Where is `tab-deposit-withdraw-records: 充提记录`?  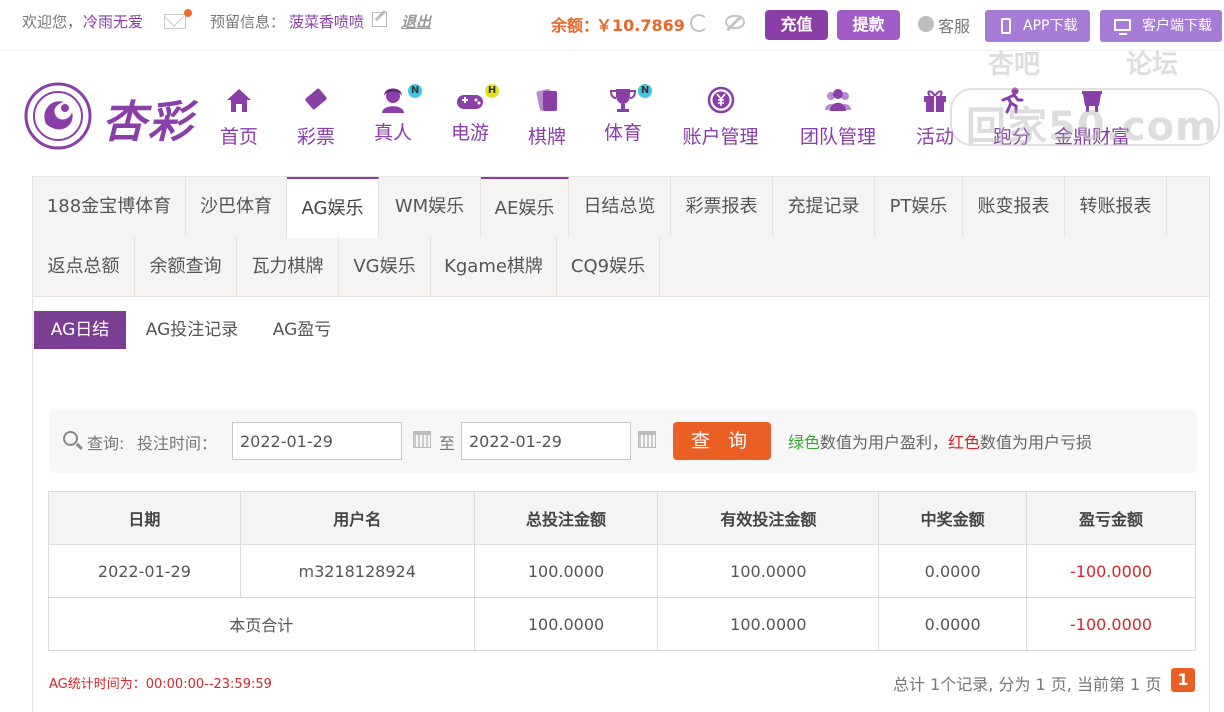 tab-deposit-withdraw-records: 充提记录 is located at coordinates (824, 207).